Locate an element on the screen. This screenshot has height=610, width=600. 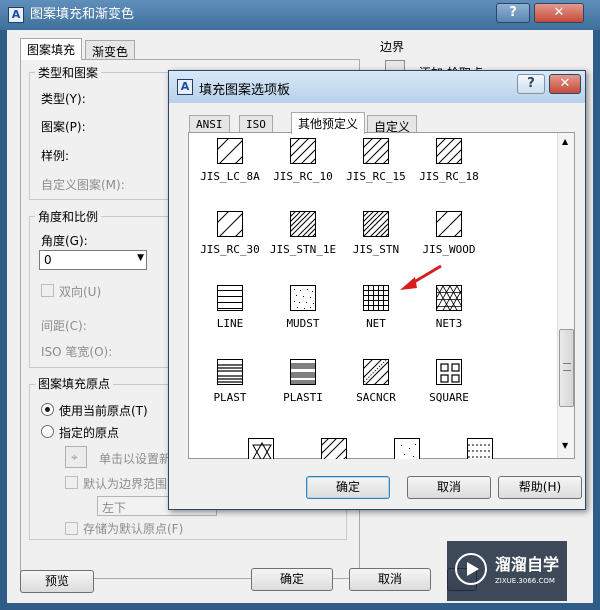
scroll-down-arrow-icon: ▼ is located at coordinates (565, 445).